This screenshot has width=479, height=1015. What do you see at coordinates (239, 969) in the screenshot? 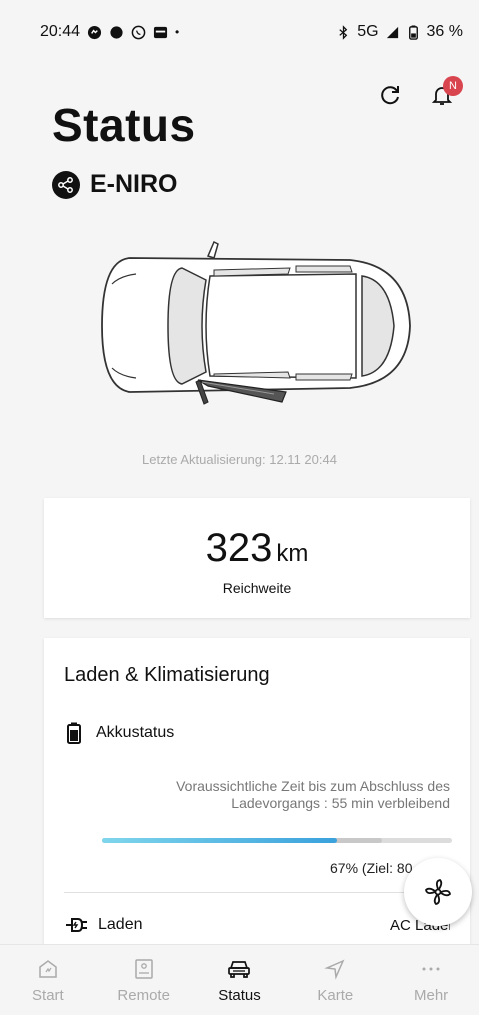
I see `car-icon` at bounding box center [239, 969].